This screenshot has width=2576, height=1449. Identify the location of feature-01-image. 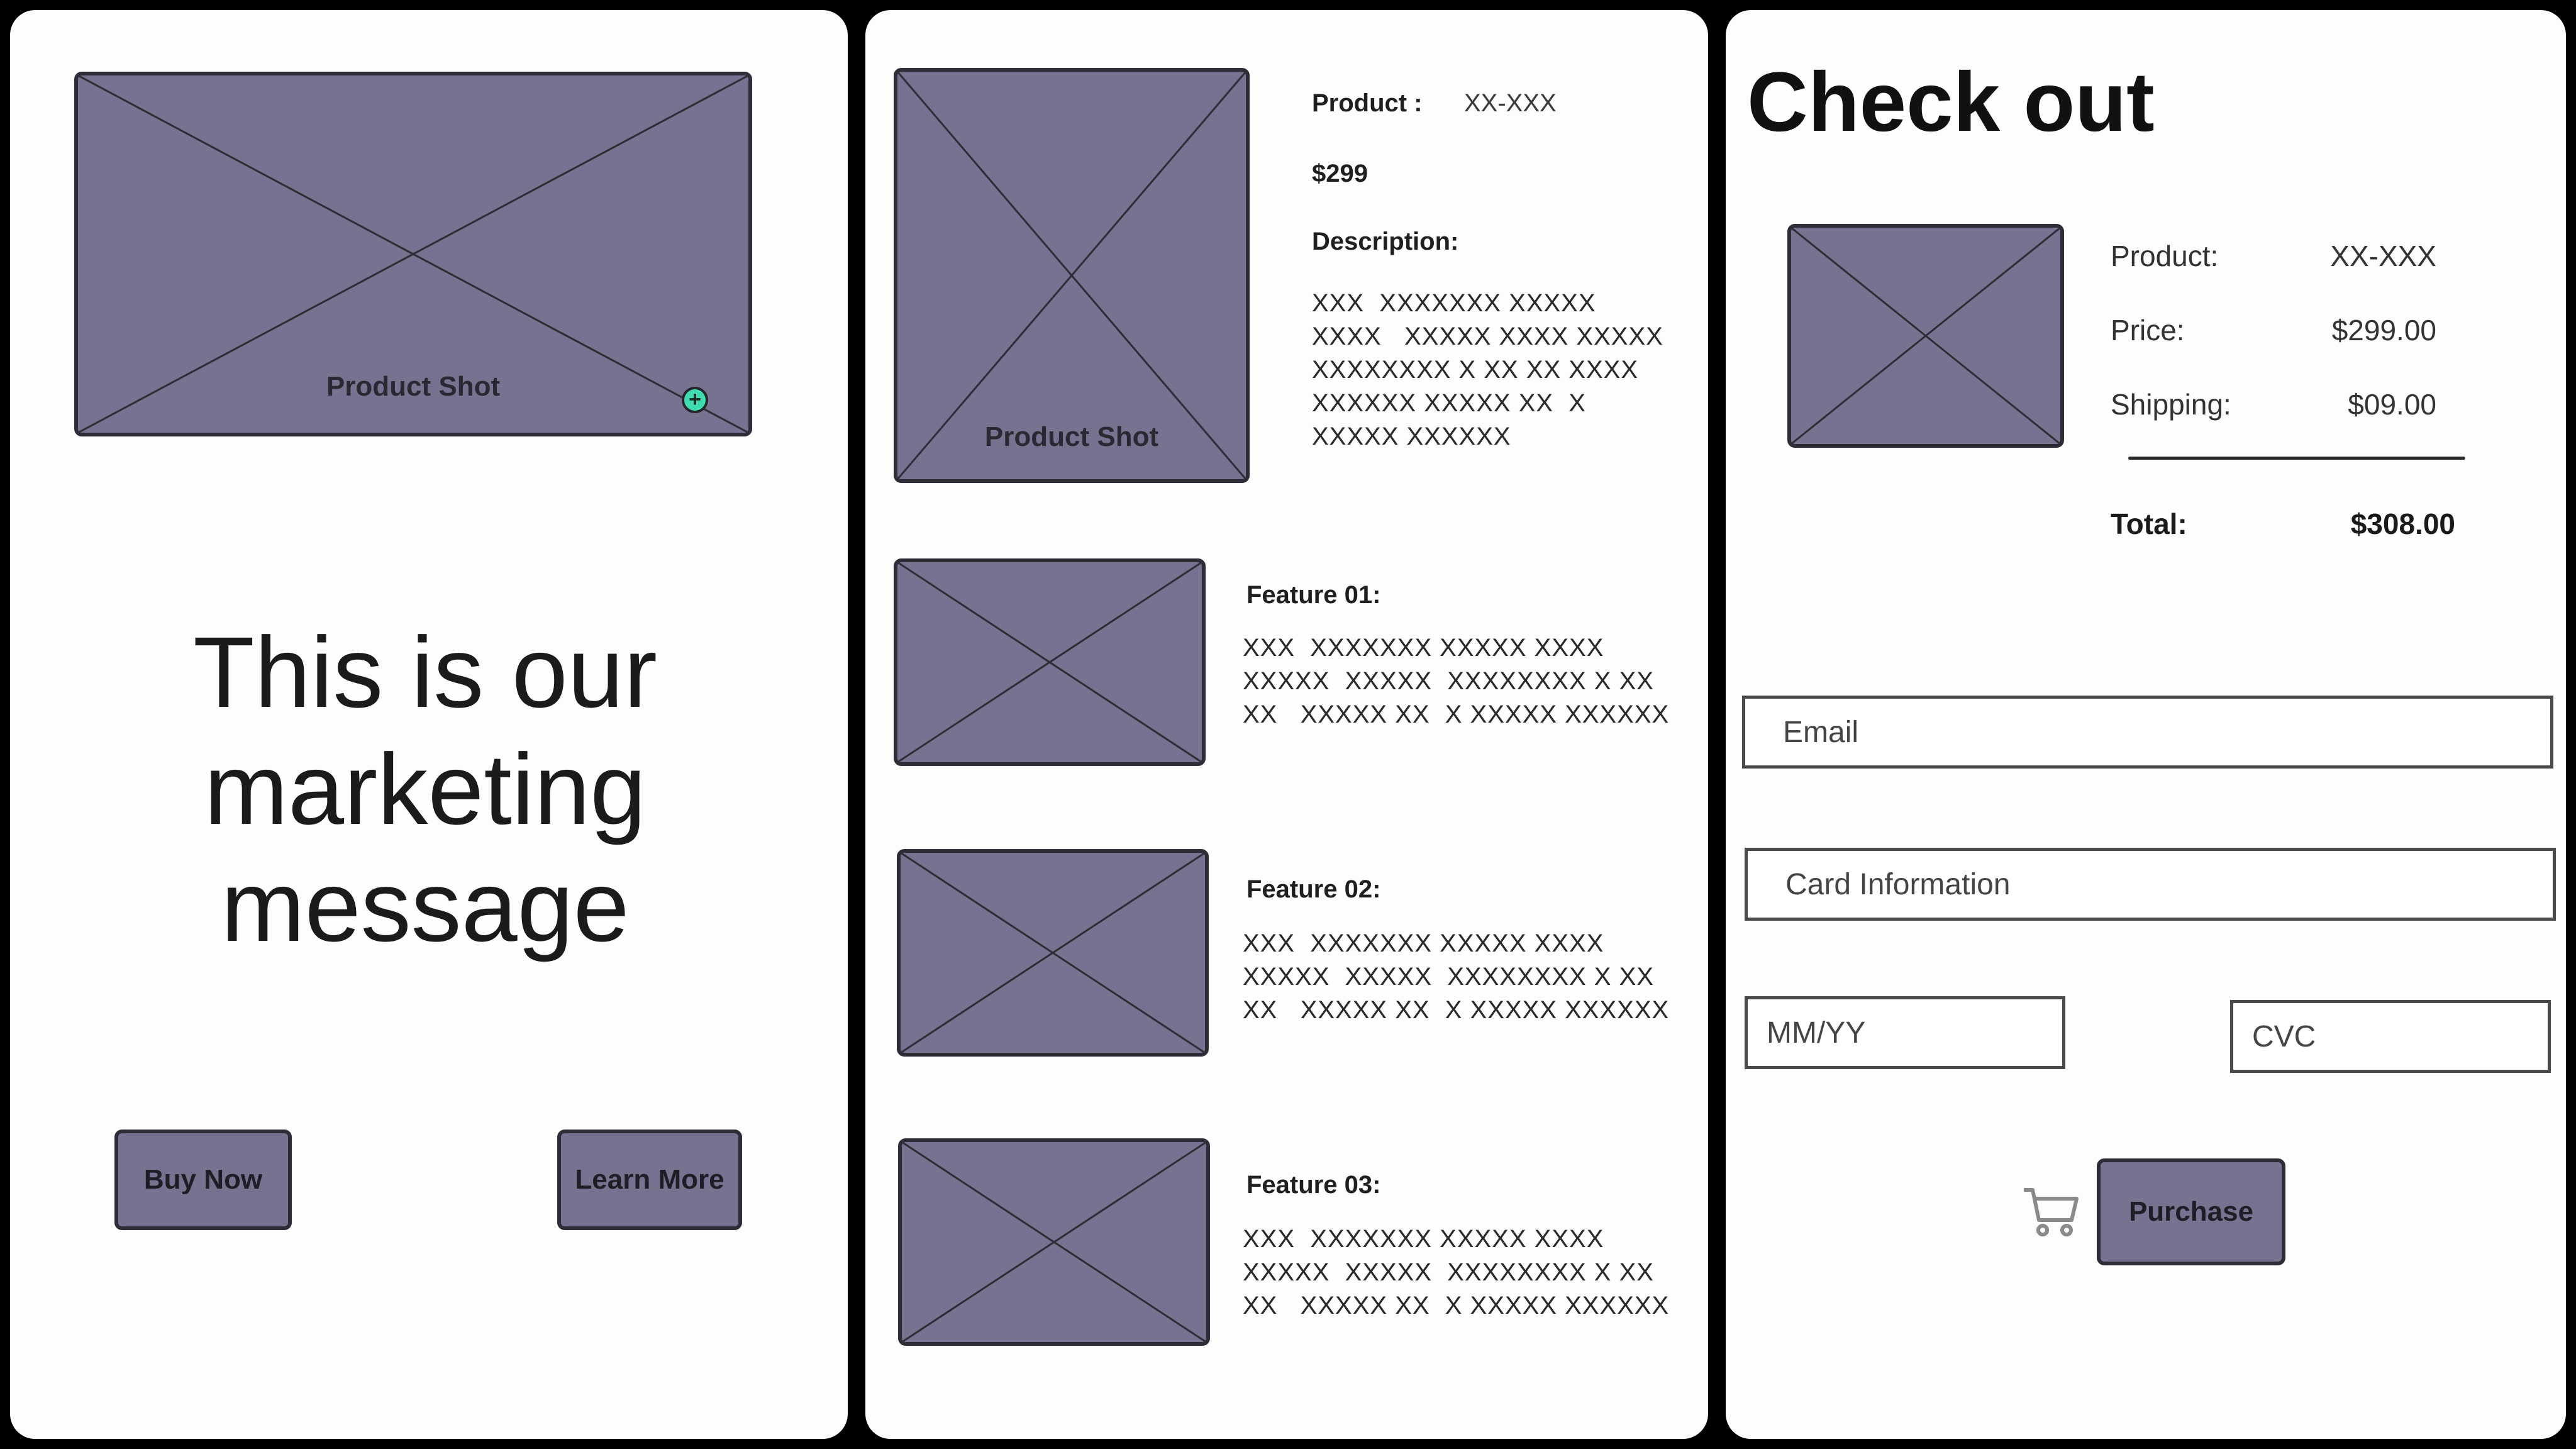
(1050, 662).